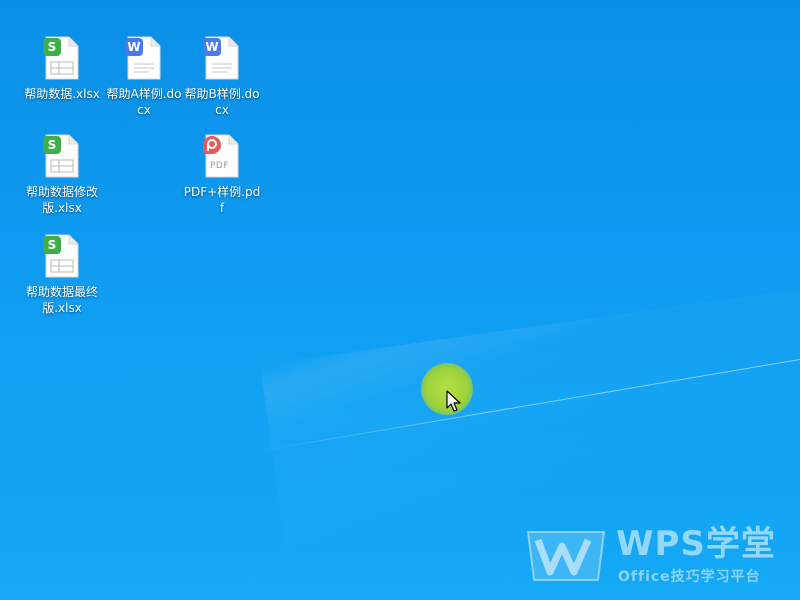 This screenshot has height=600, width=800. I want to click on wps-watermark: WPS学堂 Office技巧学习平台, so click(654, 556).